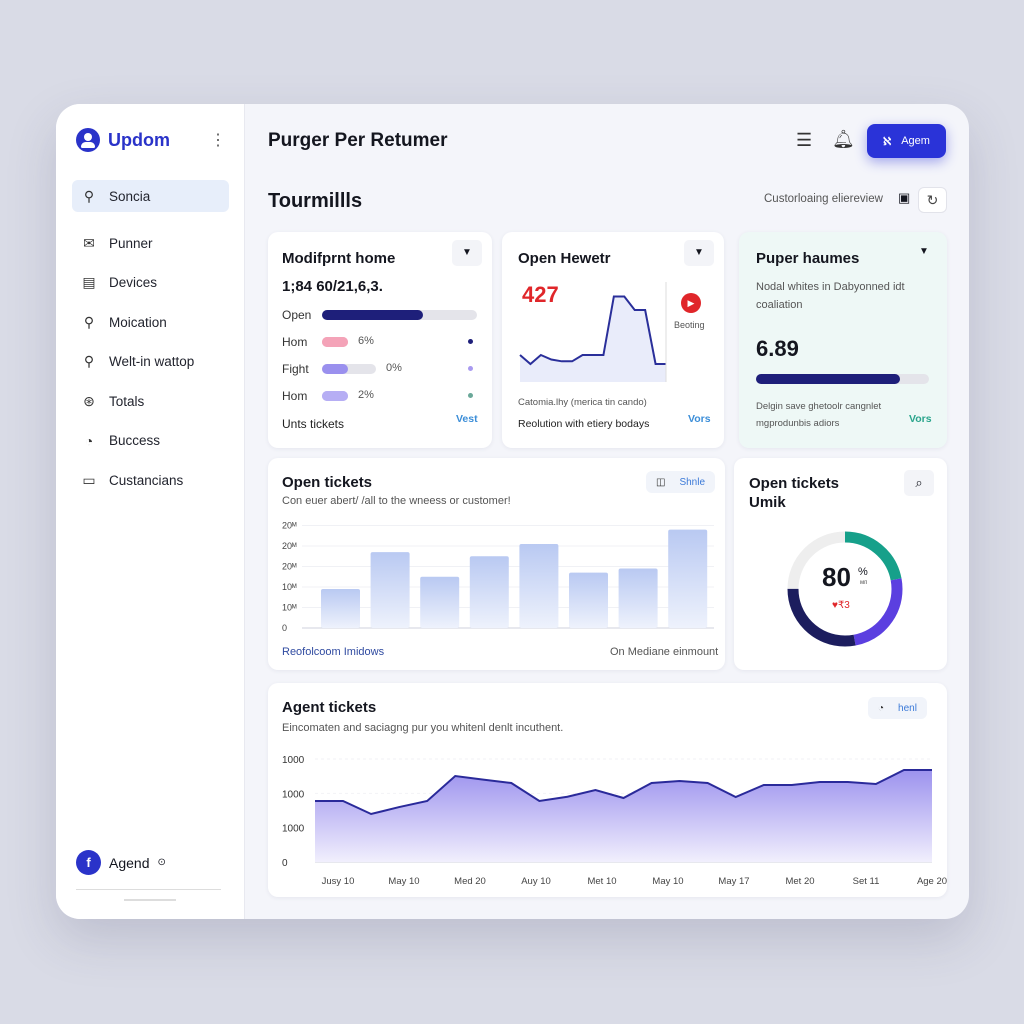 This screenshot has height=1024, width=1024. I want to click on card-title: Modifprnt home, so click(339, 258).